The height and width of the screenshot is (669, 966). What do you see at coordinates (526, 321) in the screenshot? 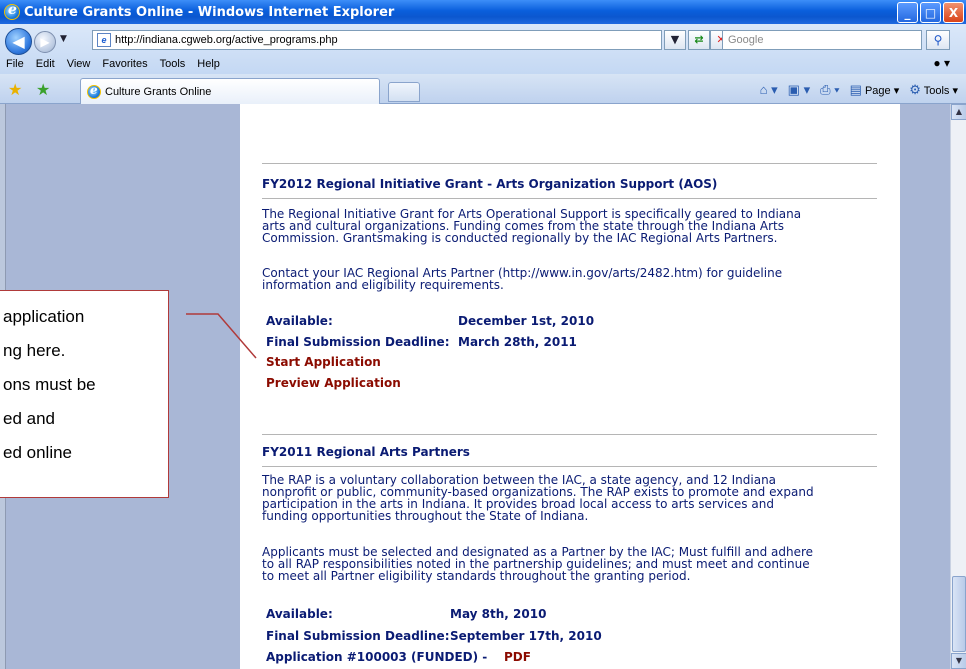
I see `available-value: December 1st, 2010` at bounding box center [526, 321].